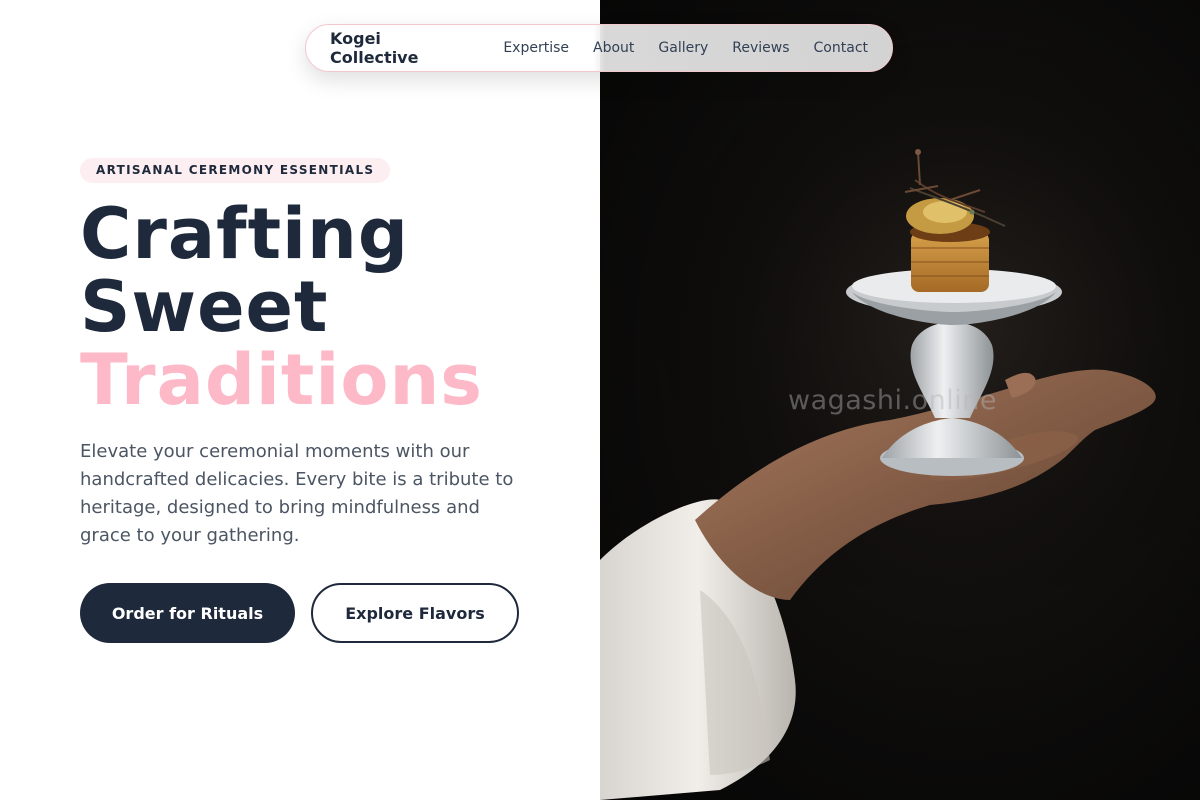  Describe the element at coordinates (281, 380) in the screenshot. I see `headline-line-3: Traditions` at that location.